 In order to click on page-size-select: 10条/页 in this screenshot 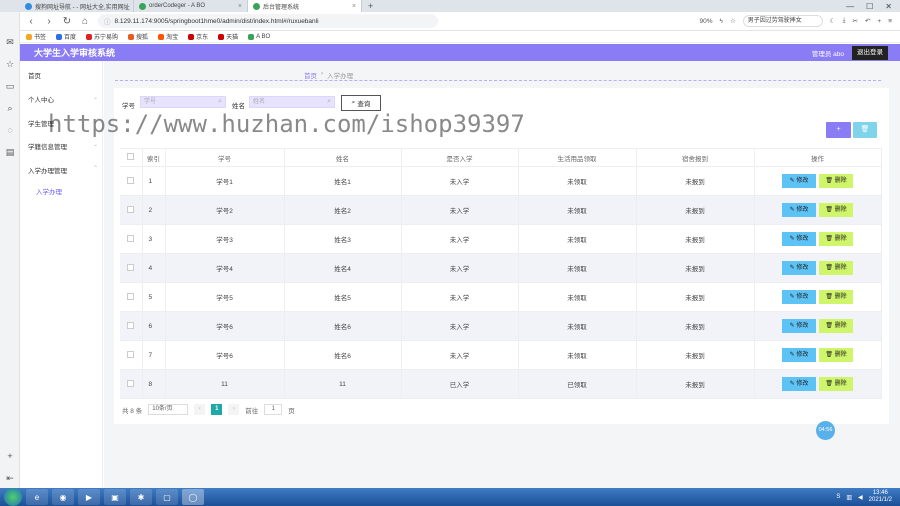, I will do `click(168, 409)`.